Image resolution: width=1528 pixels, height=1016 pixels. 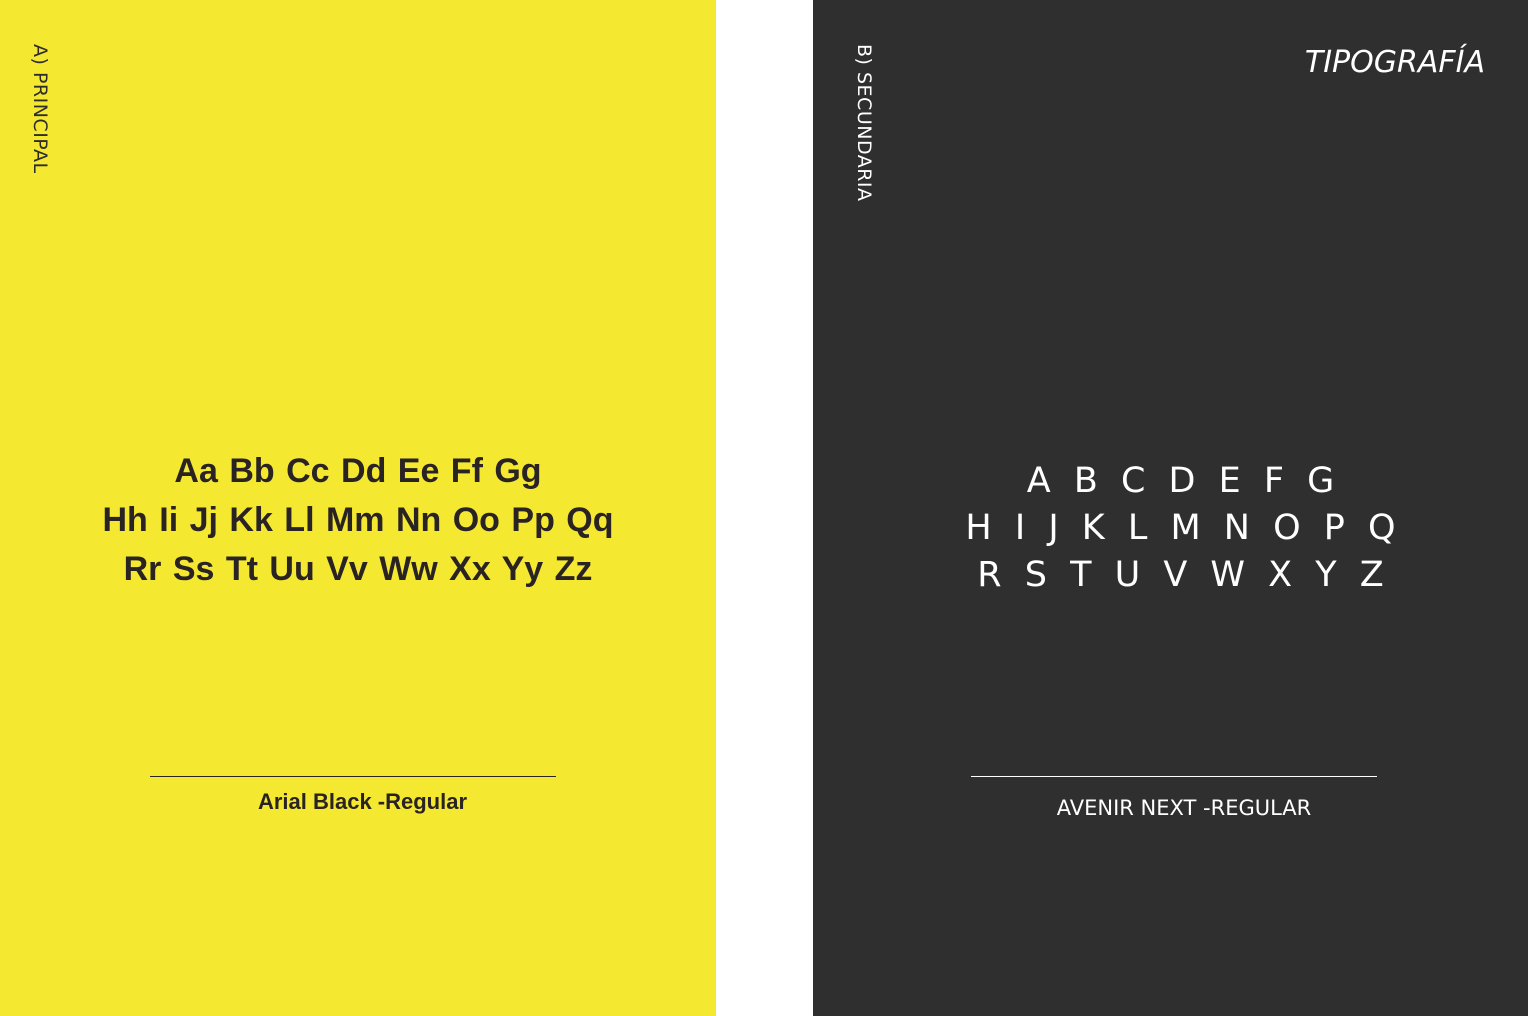 What do you see at coordinates (40, 109) in the screenshot?
I see `primary-side-label: A) PRINCIPAL` at bounding box center [40, 109].